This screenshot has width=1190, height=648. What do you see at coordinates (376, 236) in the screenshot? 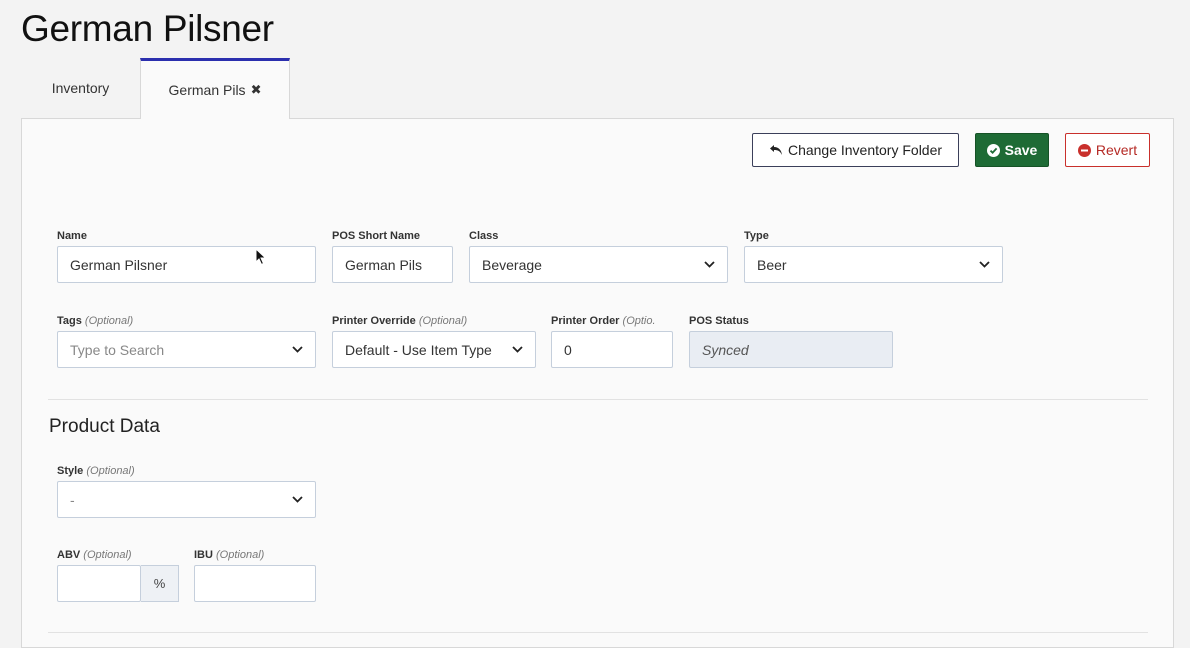
I see `pos-short-name-label: POS Short Name` at bounding box center [376, 236].